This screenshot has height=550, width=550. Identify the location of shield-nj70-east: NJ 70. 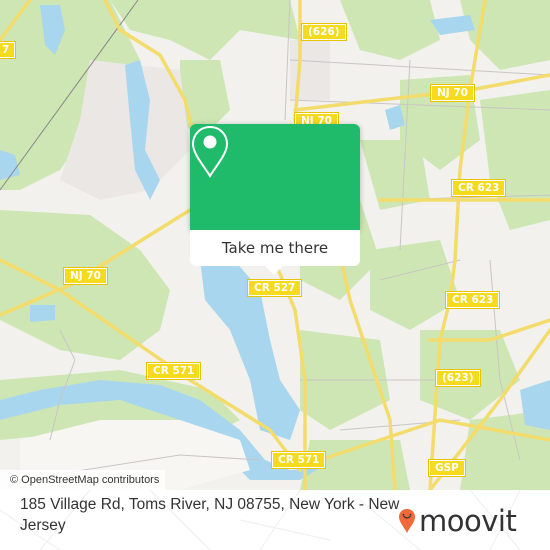
(452, 93).